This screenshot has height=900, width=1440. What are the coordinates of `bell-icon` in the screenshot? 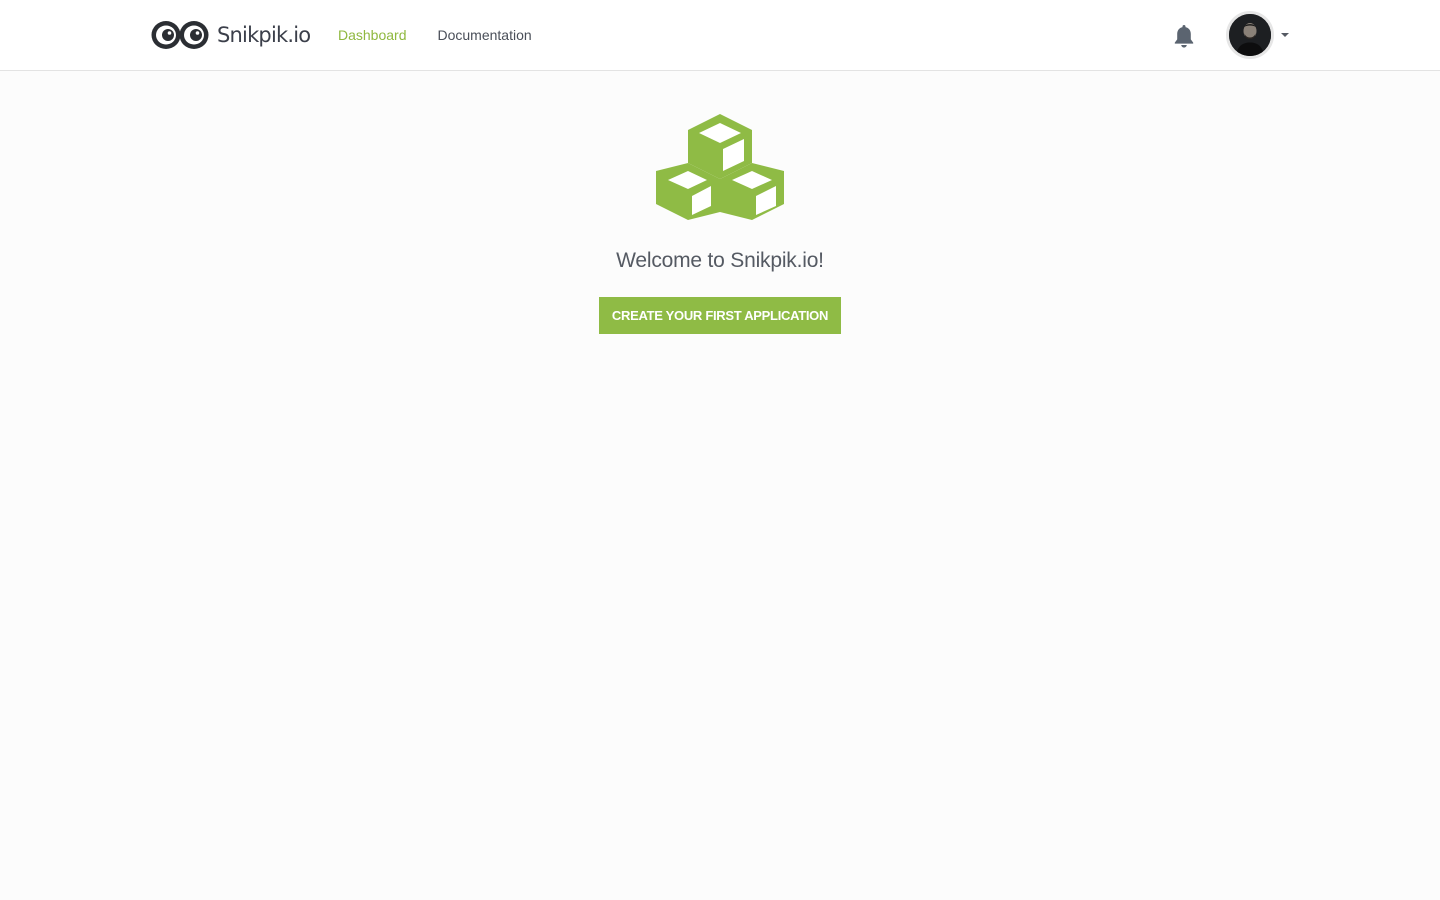 It's located at (1184, 36).